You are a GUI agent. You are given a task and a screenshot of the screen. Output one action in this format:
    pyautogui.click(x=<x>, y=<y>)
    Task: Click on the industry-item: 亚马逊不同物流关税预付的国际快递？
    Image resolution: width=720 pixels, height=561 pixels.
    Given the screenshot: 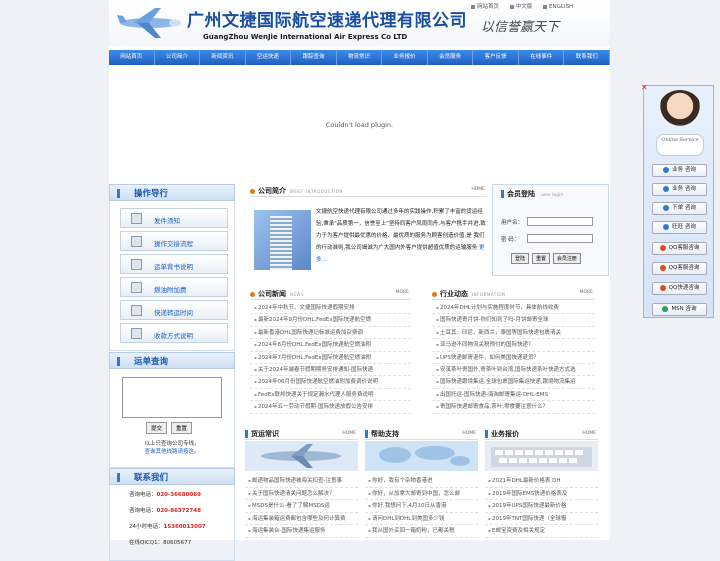 What is the action you would take?
    pyautogui.click(x=513, y=345)
    